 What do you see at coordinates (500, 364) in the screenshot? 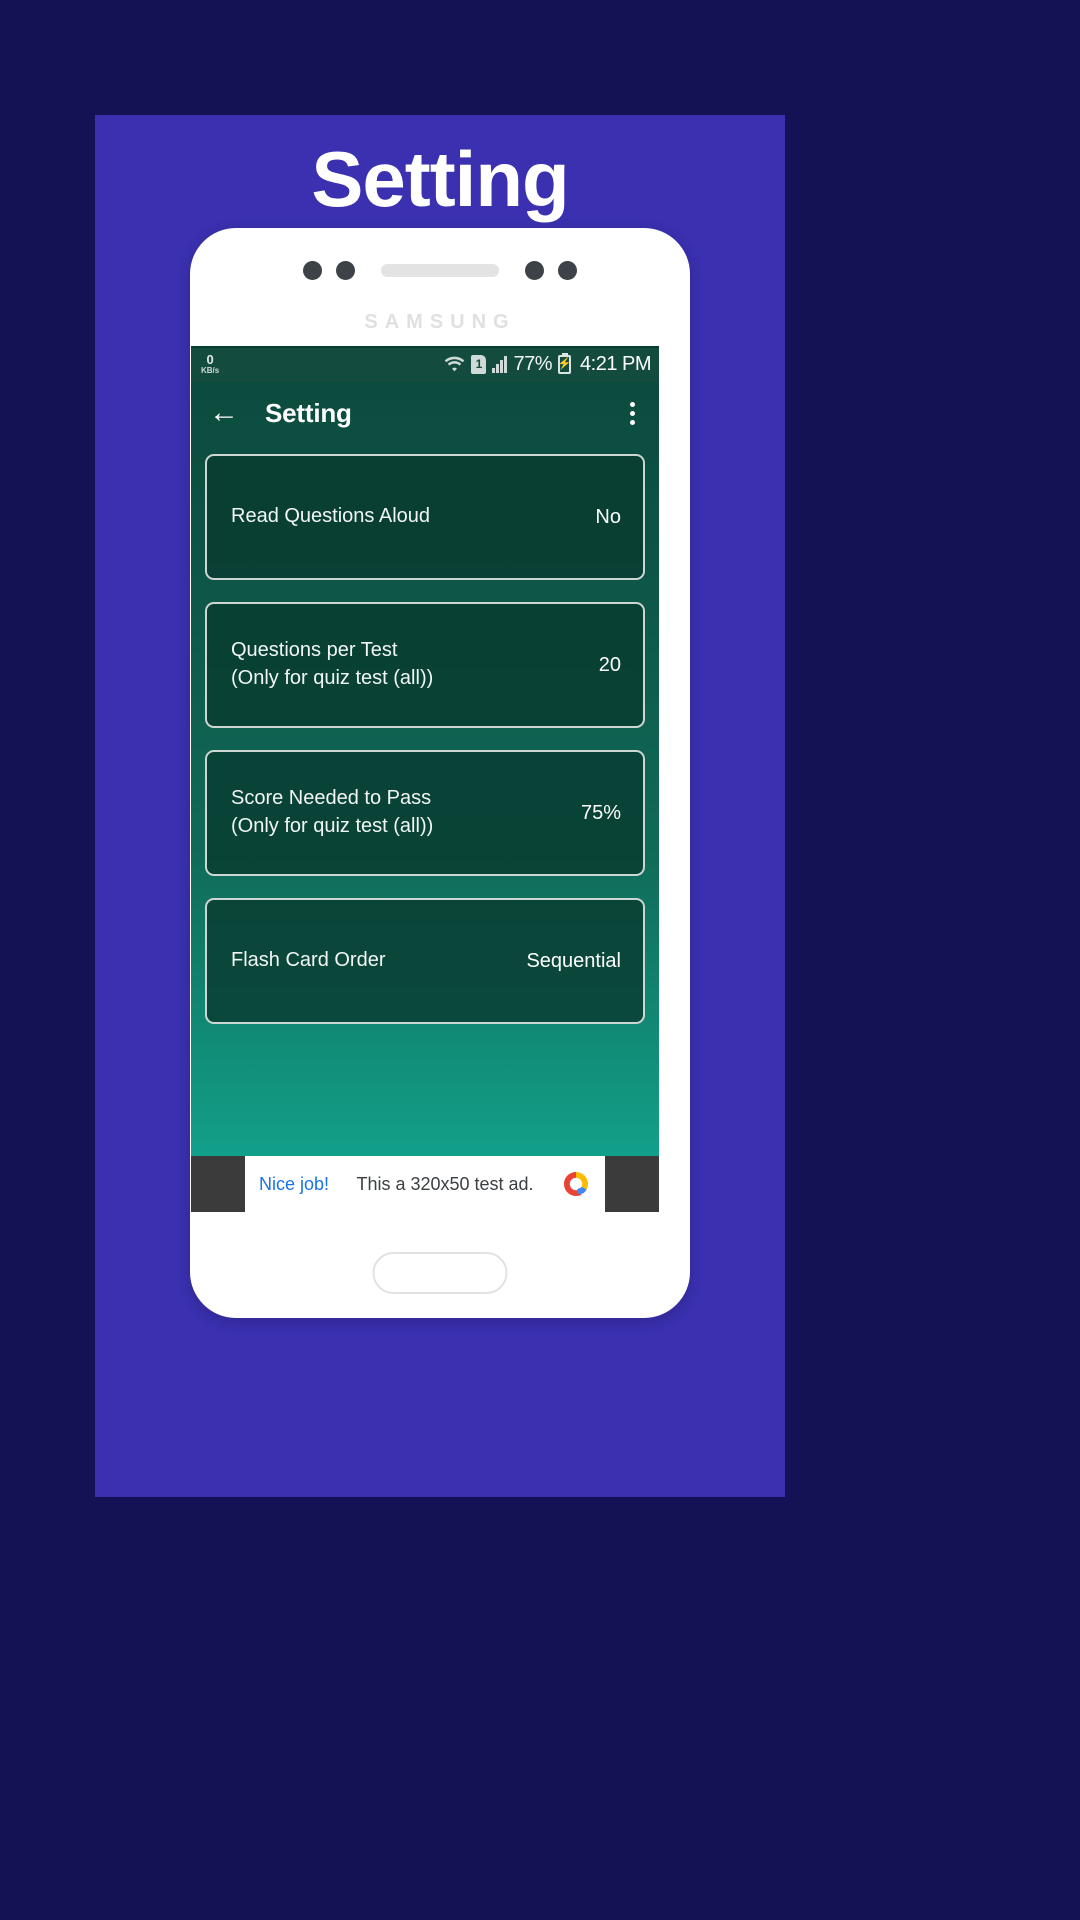
I see `signal-bars-icon` at bounding box center [500, 364].